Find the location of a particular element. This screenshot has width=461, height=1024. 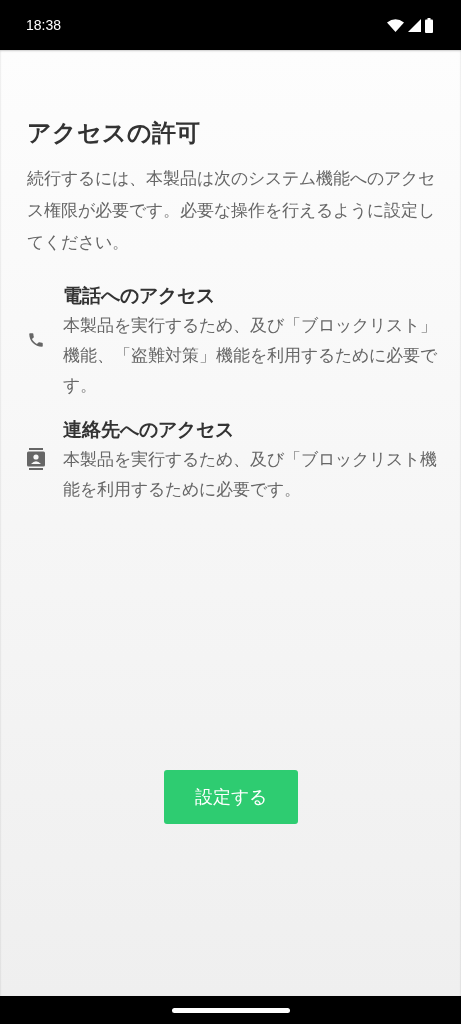

contacts-icon is located at coordinates (36, 459).